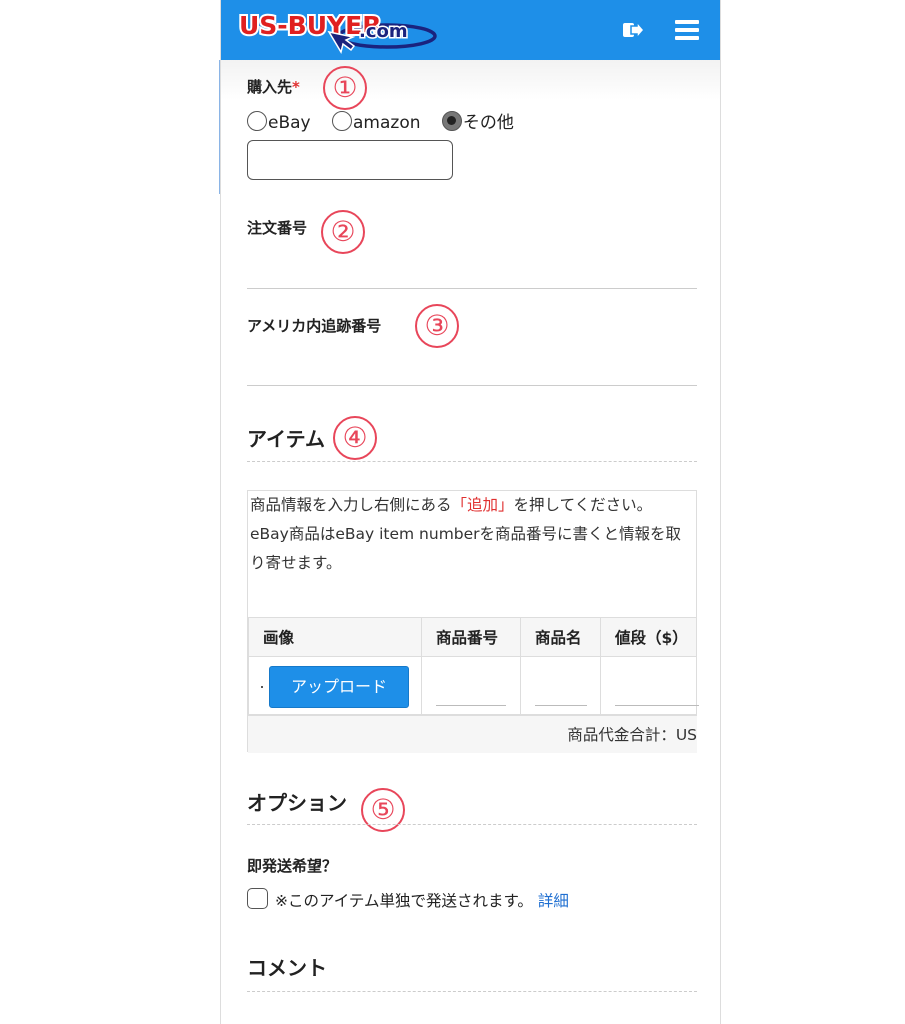  I want to click on required-mark: *, so click(296, 87).